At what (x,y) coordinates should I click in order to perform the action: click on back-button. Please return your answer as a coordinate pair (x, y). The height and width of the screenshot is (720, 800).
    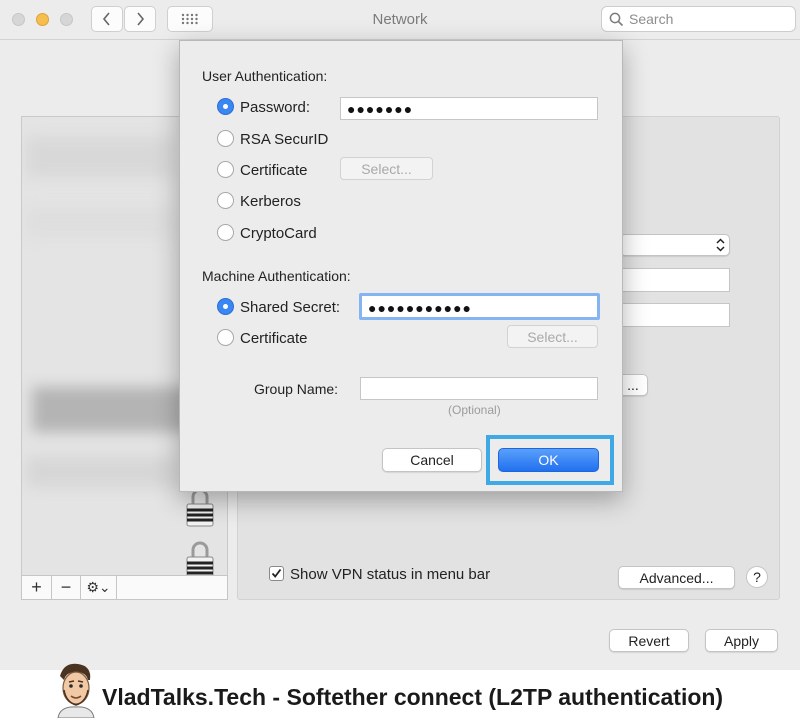
    Looking at the image, I should click on (107, 19).